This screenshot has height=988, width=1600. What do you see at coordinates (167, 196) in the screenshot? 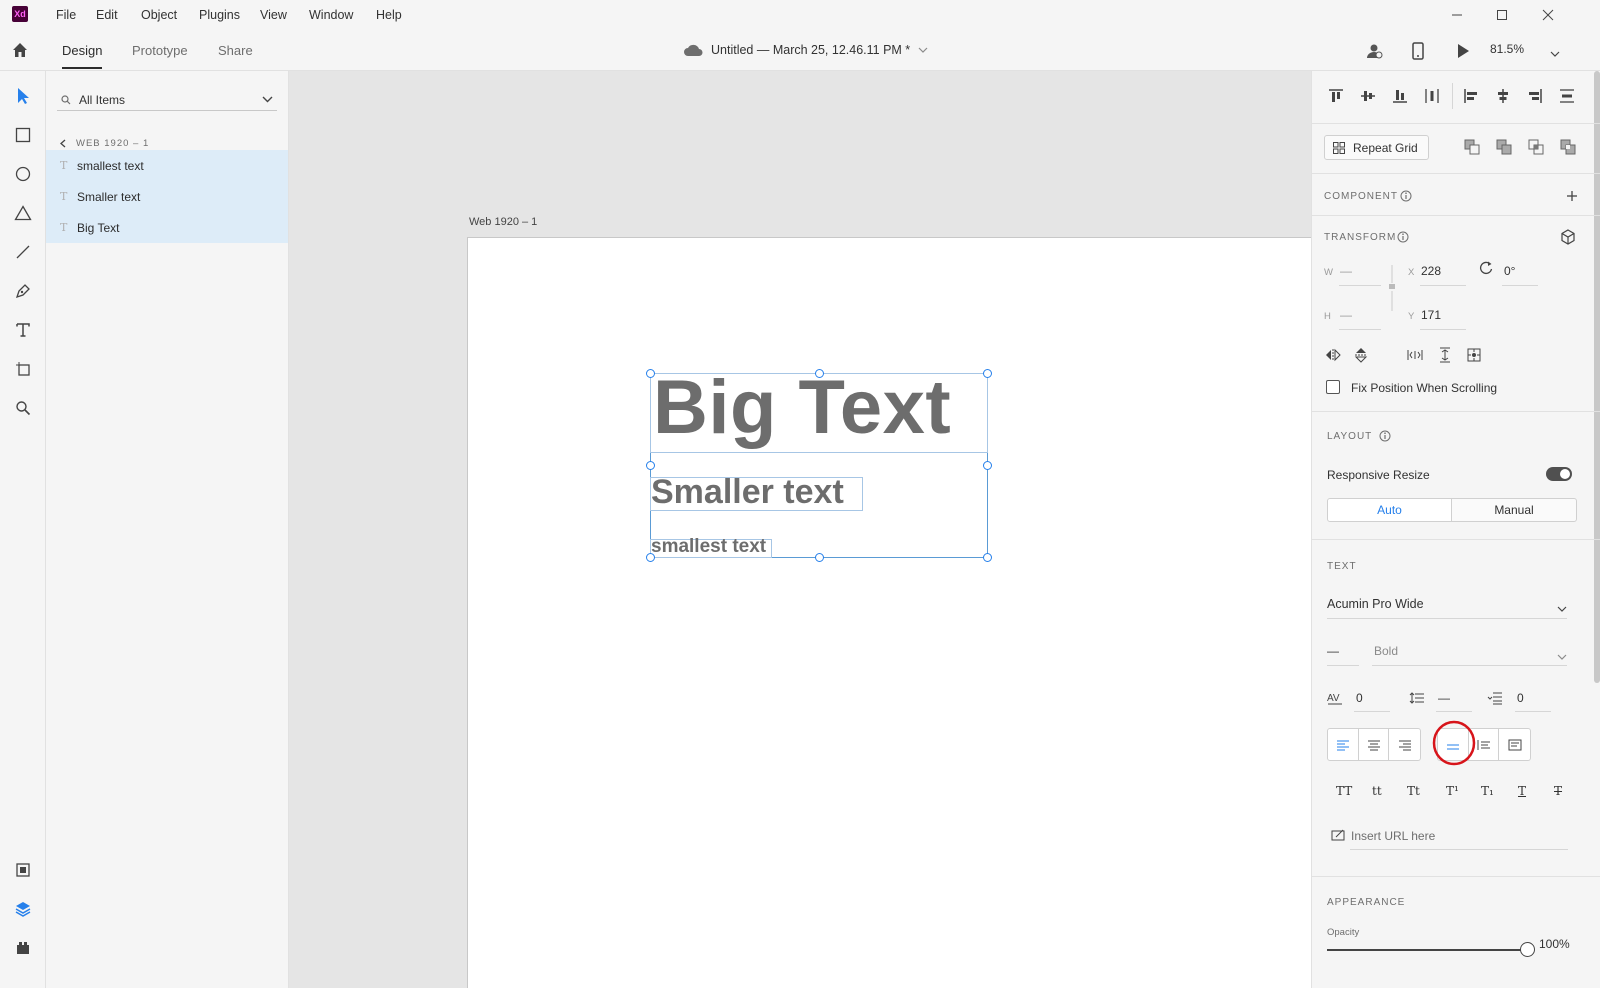
I see `layer-item: T Smaller text` at bounding box center [167, 196].